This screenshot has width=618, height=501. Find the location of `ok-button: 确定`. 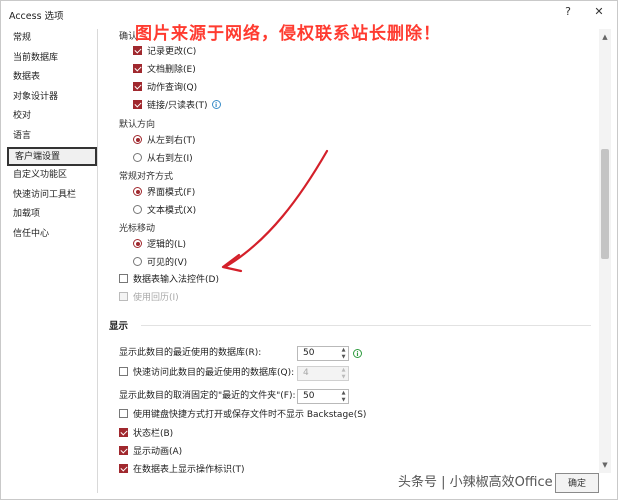

ok-button: 确定 is located at coordinates (577, 483).